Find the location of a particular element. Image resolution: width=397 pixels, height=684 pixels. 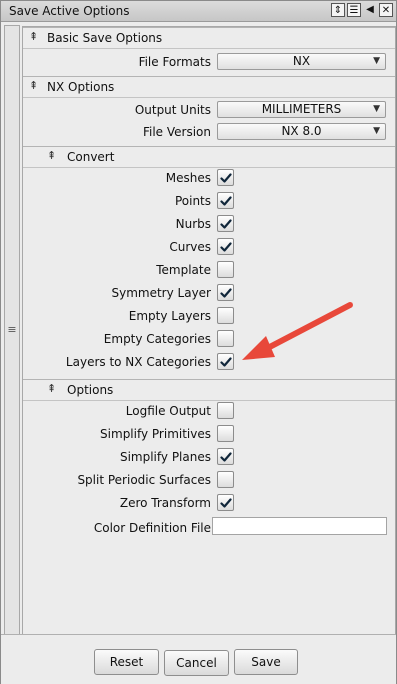

options-header: ⇞ Options is located at coordinates (209, 390).